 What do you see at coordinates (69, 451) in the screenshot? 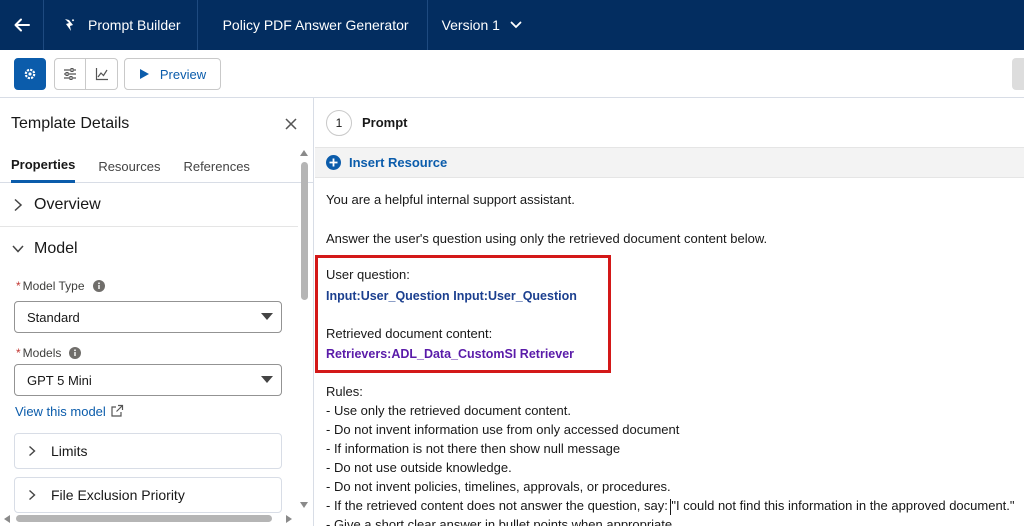
I see `section-limits-label: Limits` at bounding box center [69, 451].